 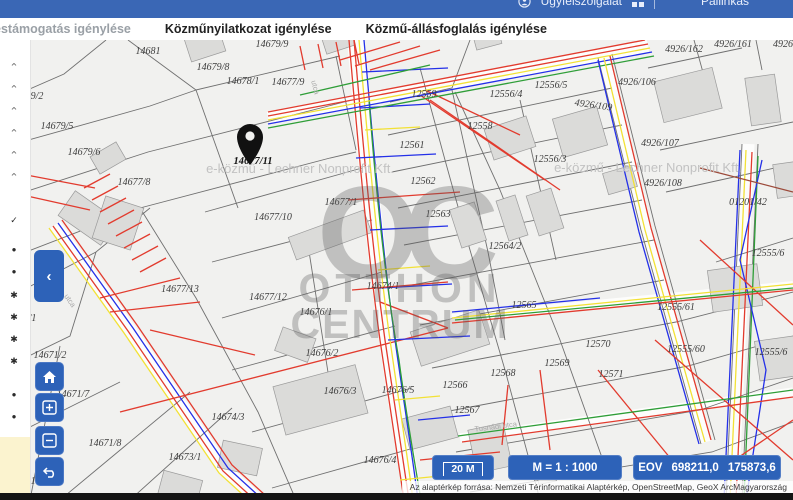 I want to click on support-person-icon, so click(x=524, y=4).